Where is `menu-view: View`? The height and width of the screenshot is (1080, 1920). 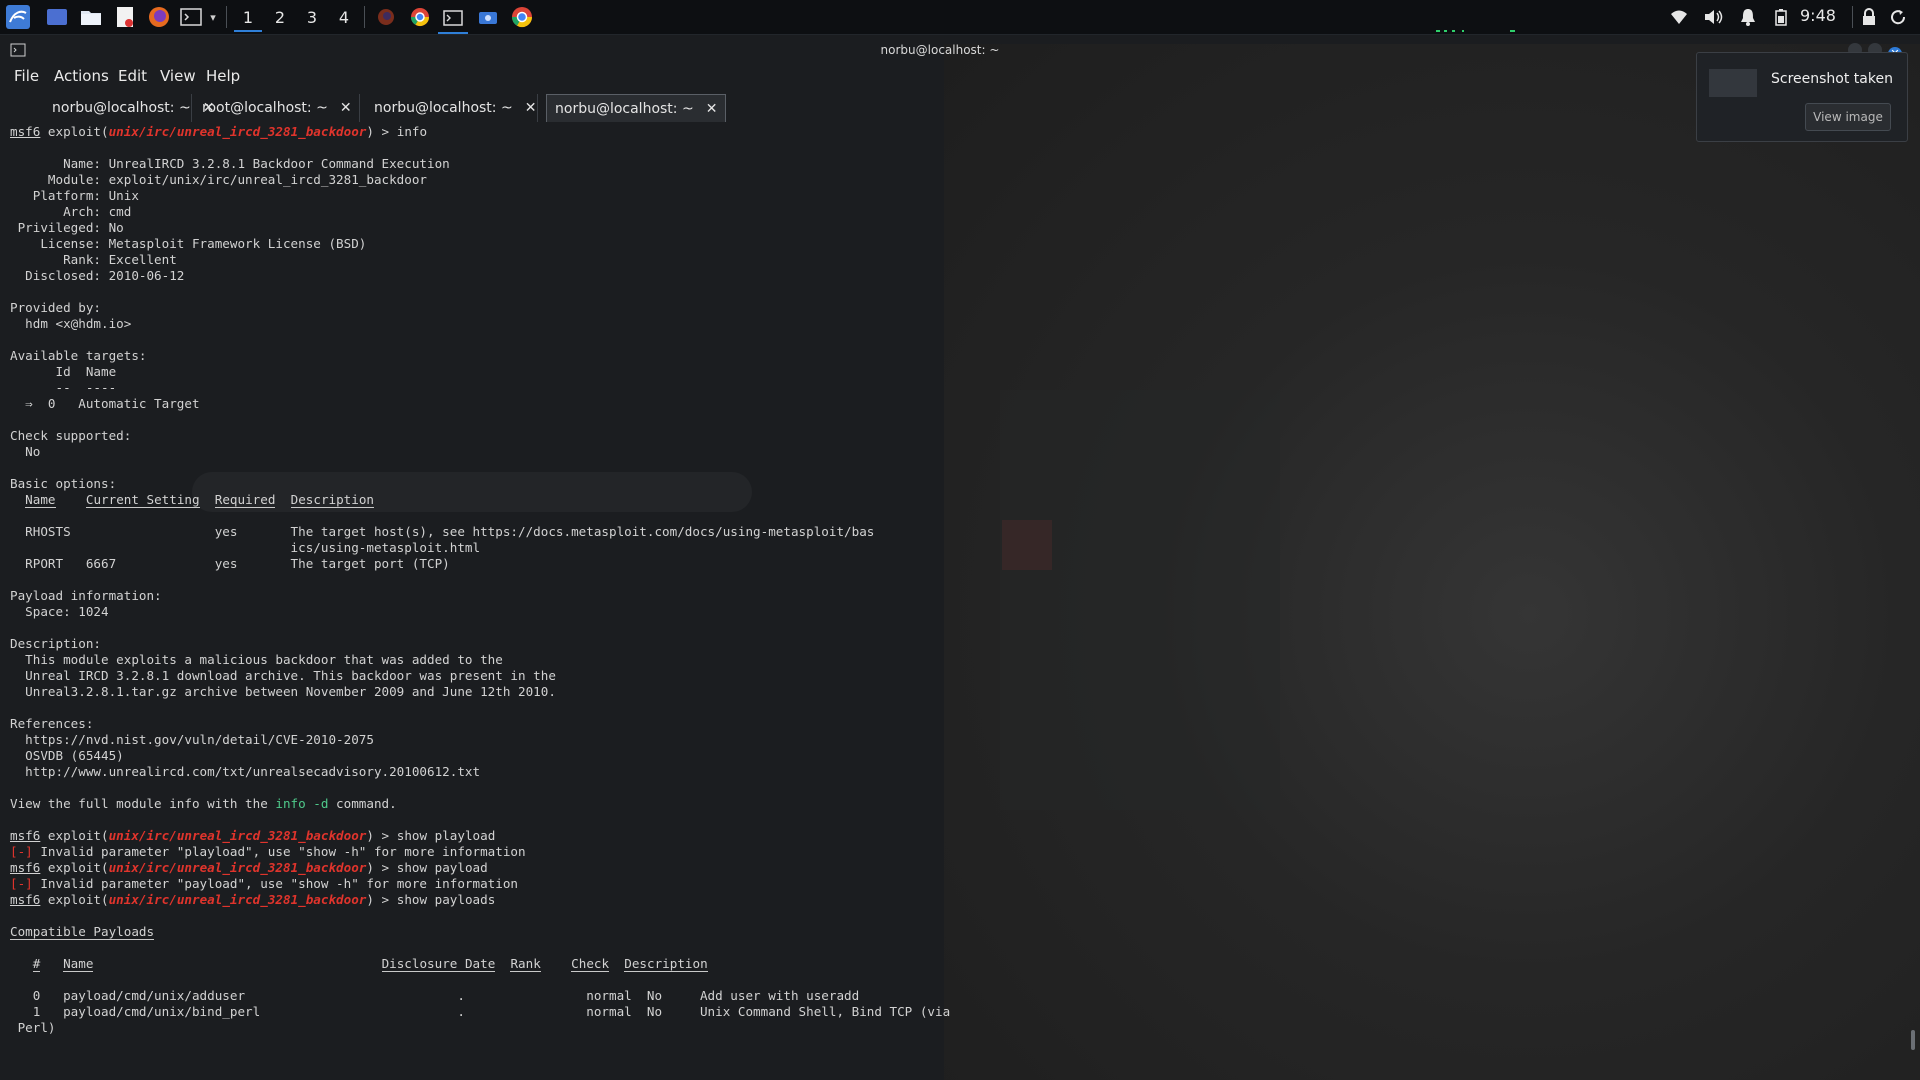
menu-view: View is located at coordinates (178, 76).